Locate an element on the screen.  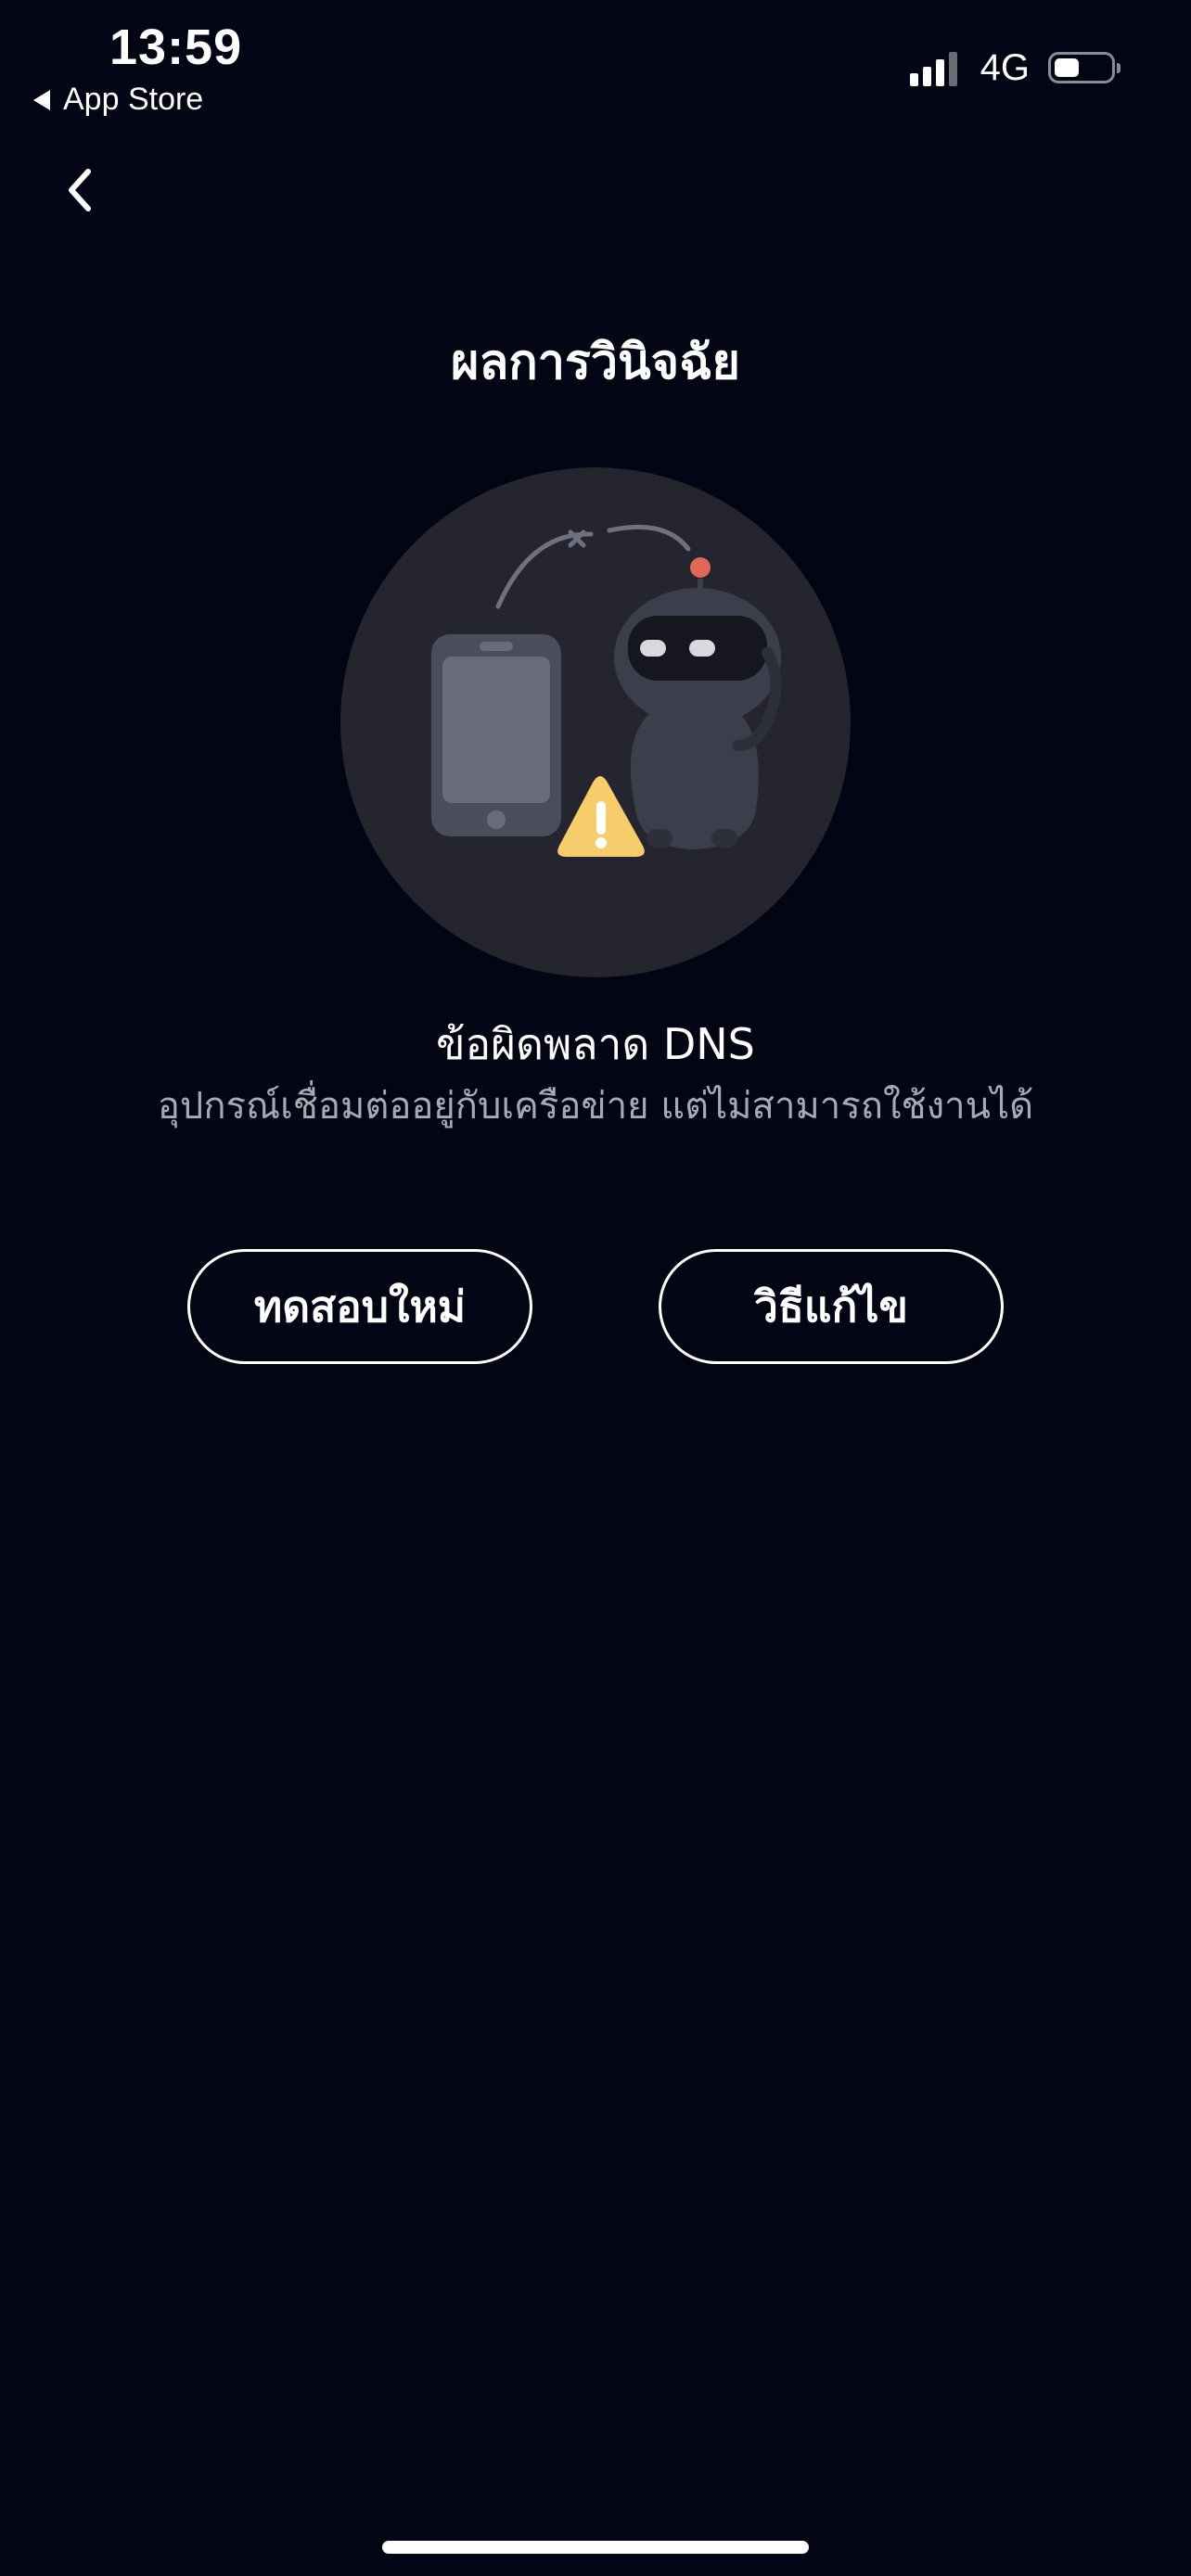
status-indicators: 4G is located at coordinates (1015, 68).